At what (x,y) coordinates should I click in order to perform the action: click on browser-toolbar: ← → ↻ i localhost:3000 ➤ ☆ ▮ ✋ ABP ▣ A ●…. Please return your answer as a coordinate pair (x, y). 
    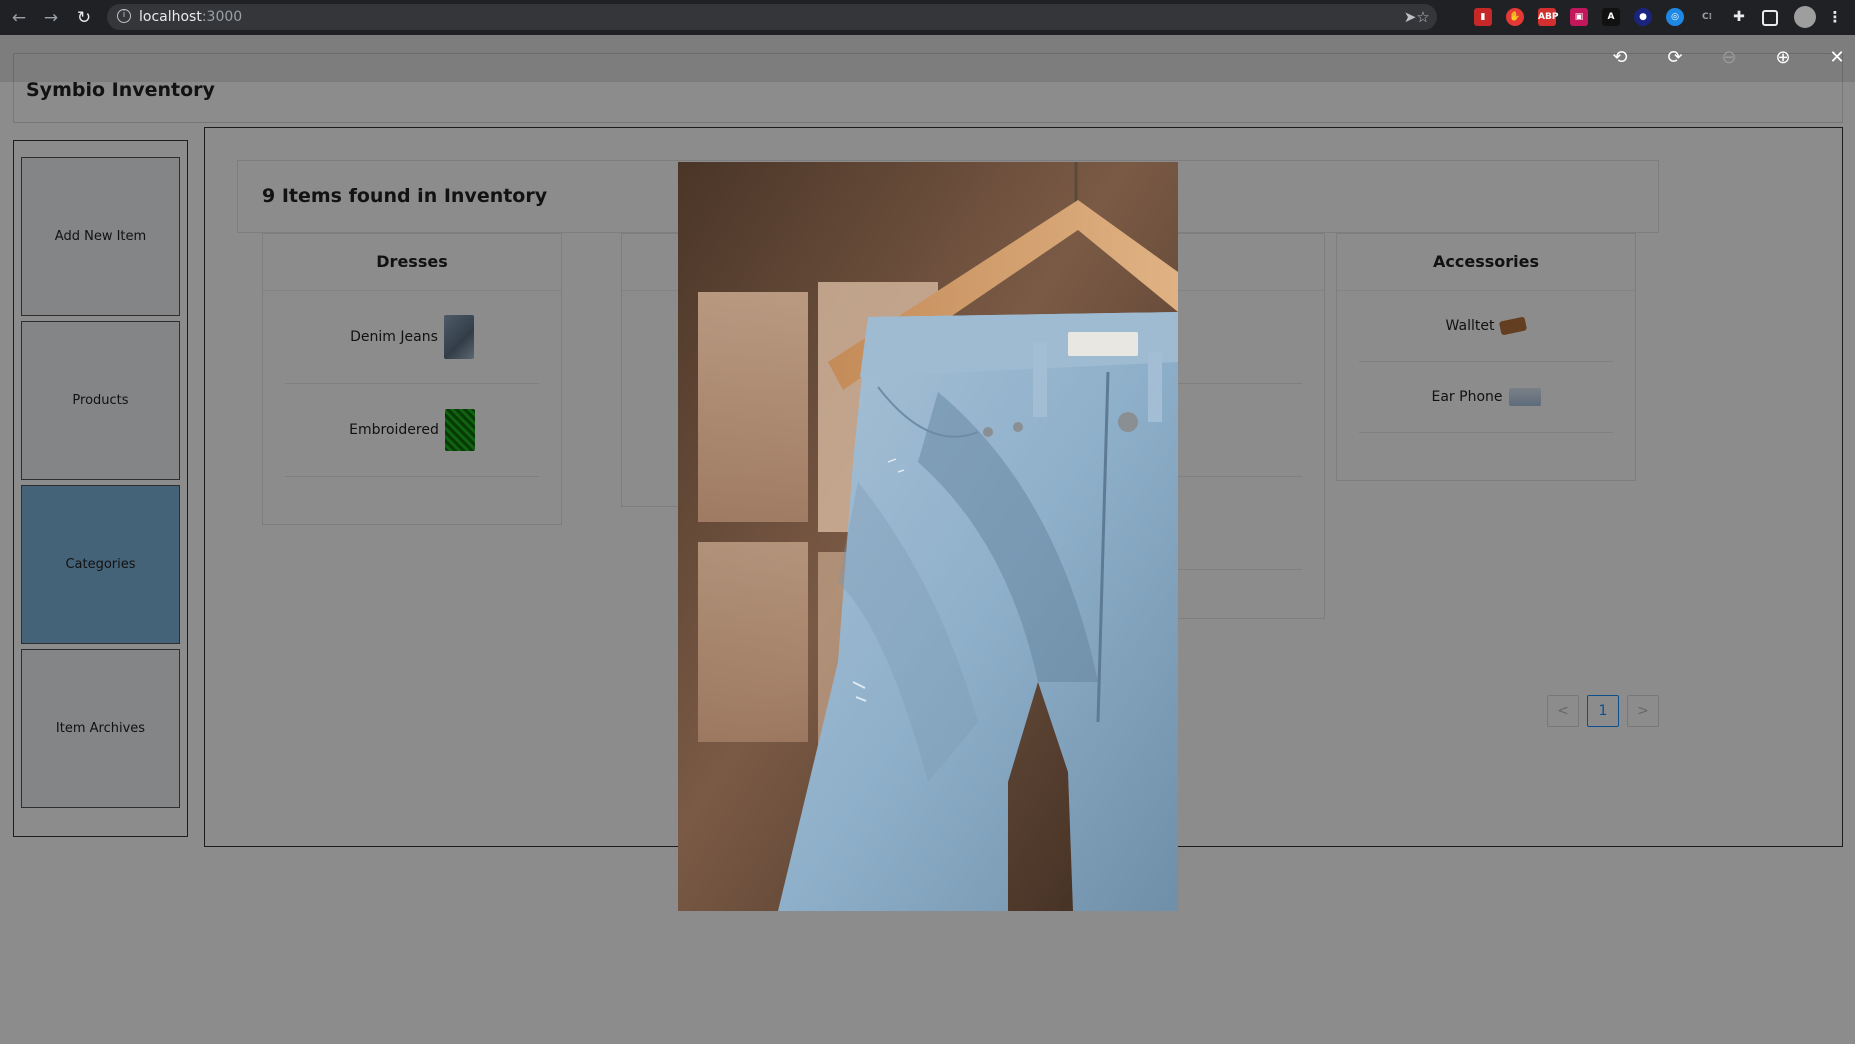
    Looking at the image, I should click on (927, 17).